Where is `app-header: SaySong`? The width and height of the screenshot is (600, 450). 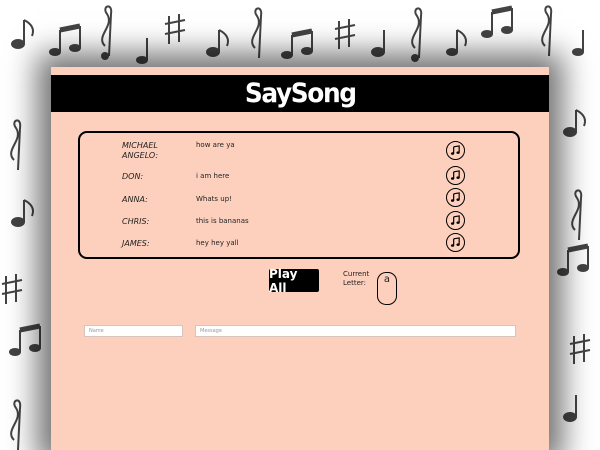
app-header: SaySong is located at coordinates (300, 93).